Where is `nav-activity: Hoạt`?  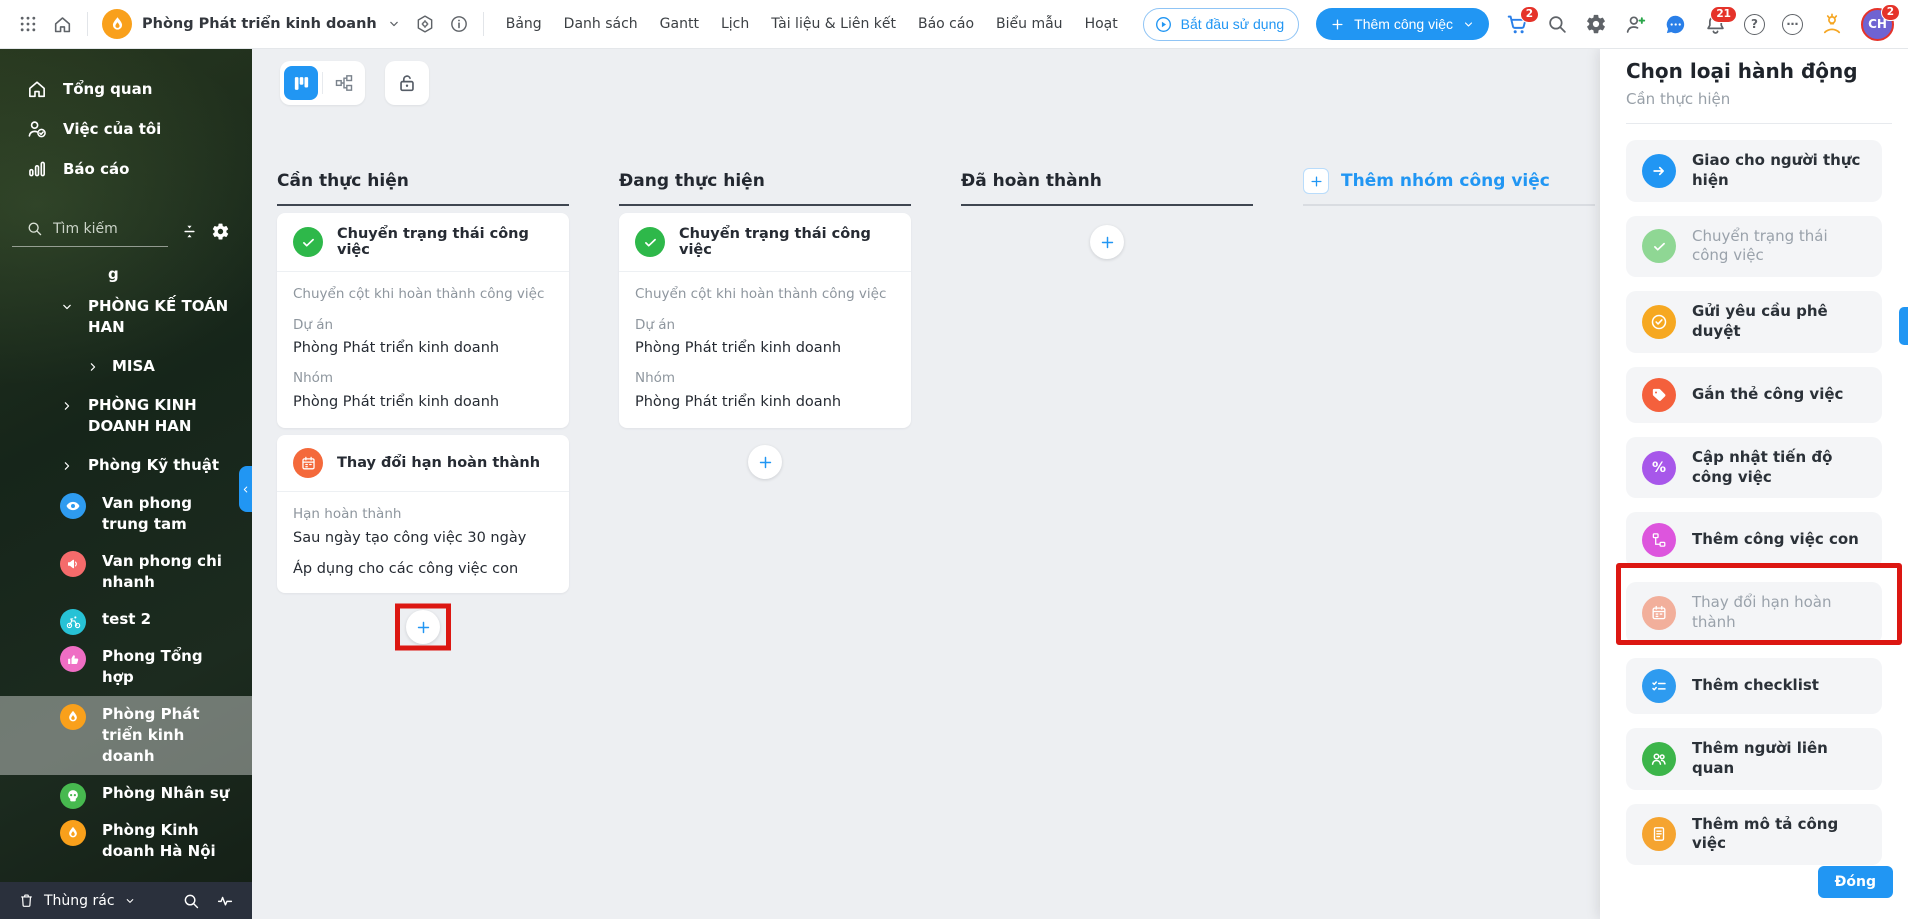 nav-activity: Hoạt is located at coordinates (1101, 24).